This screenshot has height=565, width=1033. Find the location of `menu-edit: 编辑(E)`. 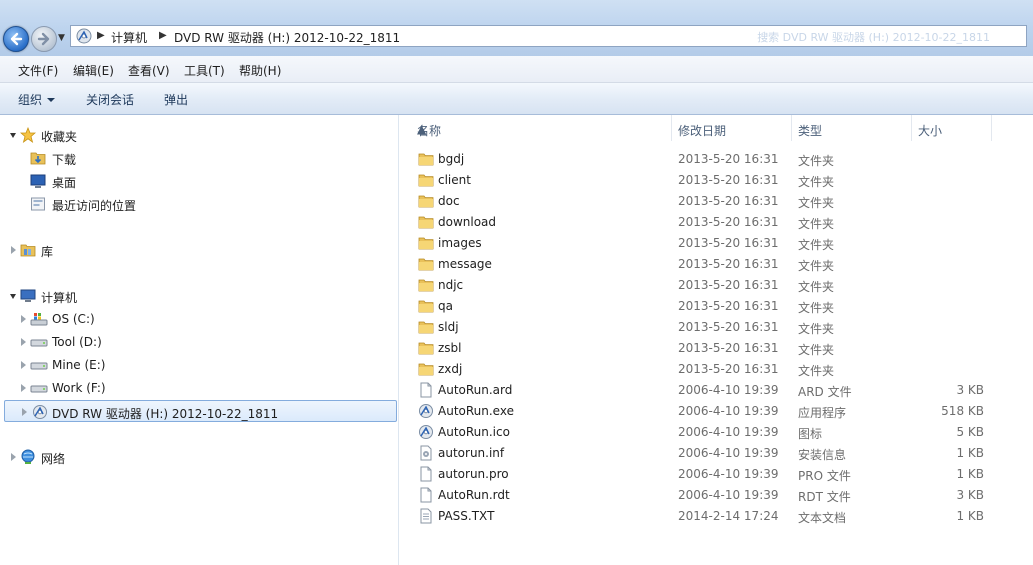

menu-edit: 编辑(E) is located at coordinates (93, 70).